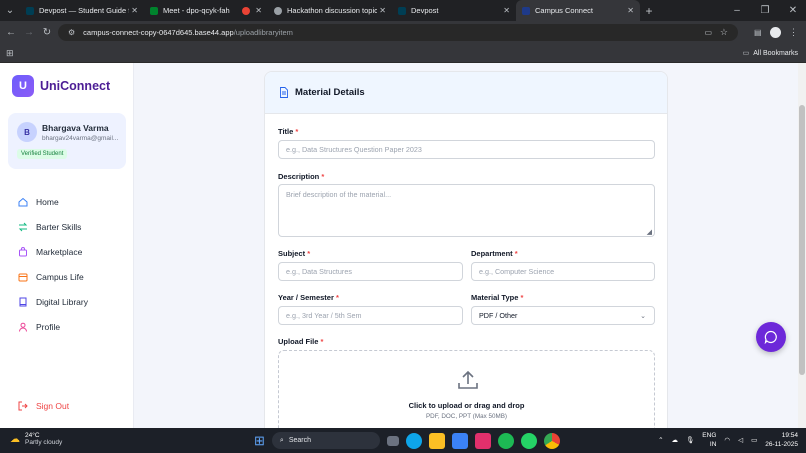 The image size is (806, 453). Describe the element at coordinates (301, 176) in the screenshot. I see `description-label: Description *` at that location.